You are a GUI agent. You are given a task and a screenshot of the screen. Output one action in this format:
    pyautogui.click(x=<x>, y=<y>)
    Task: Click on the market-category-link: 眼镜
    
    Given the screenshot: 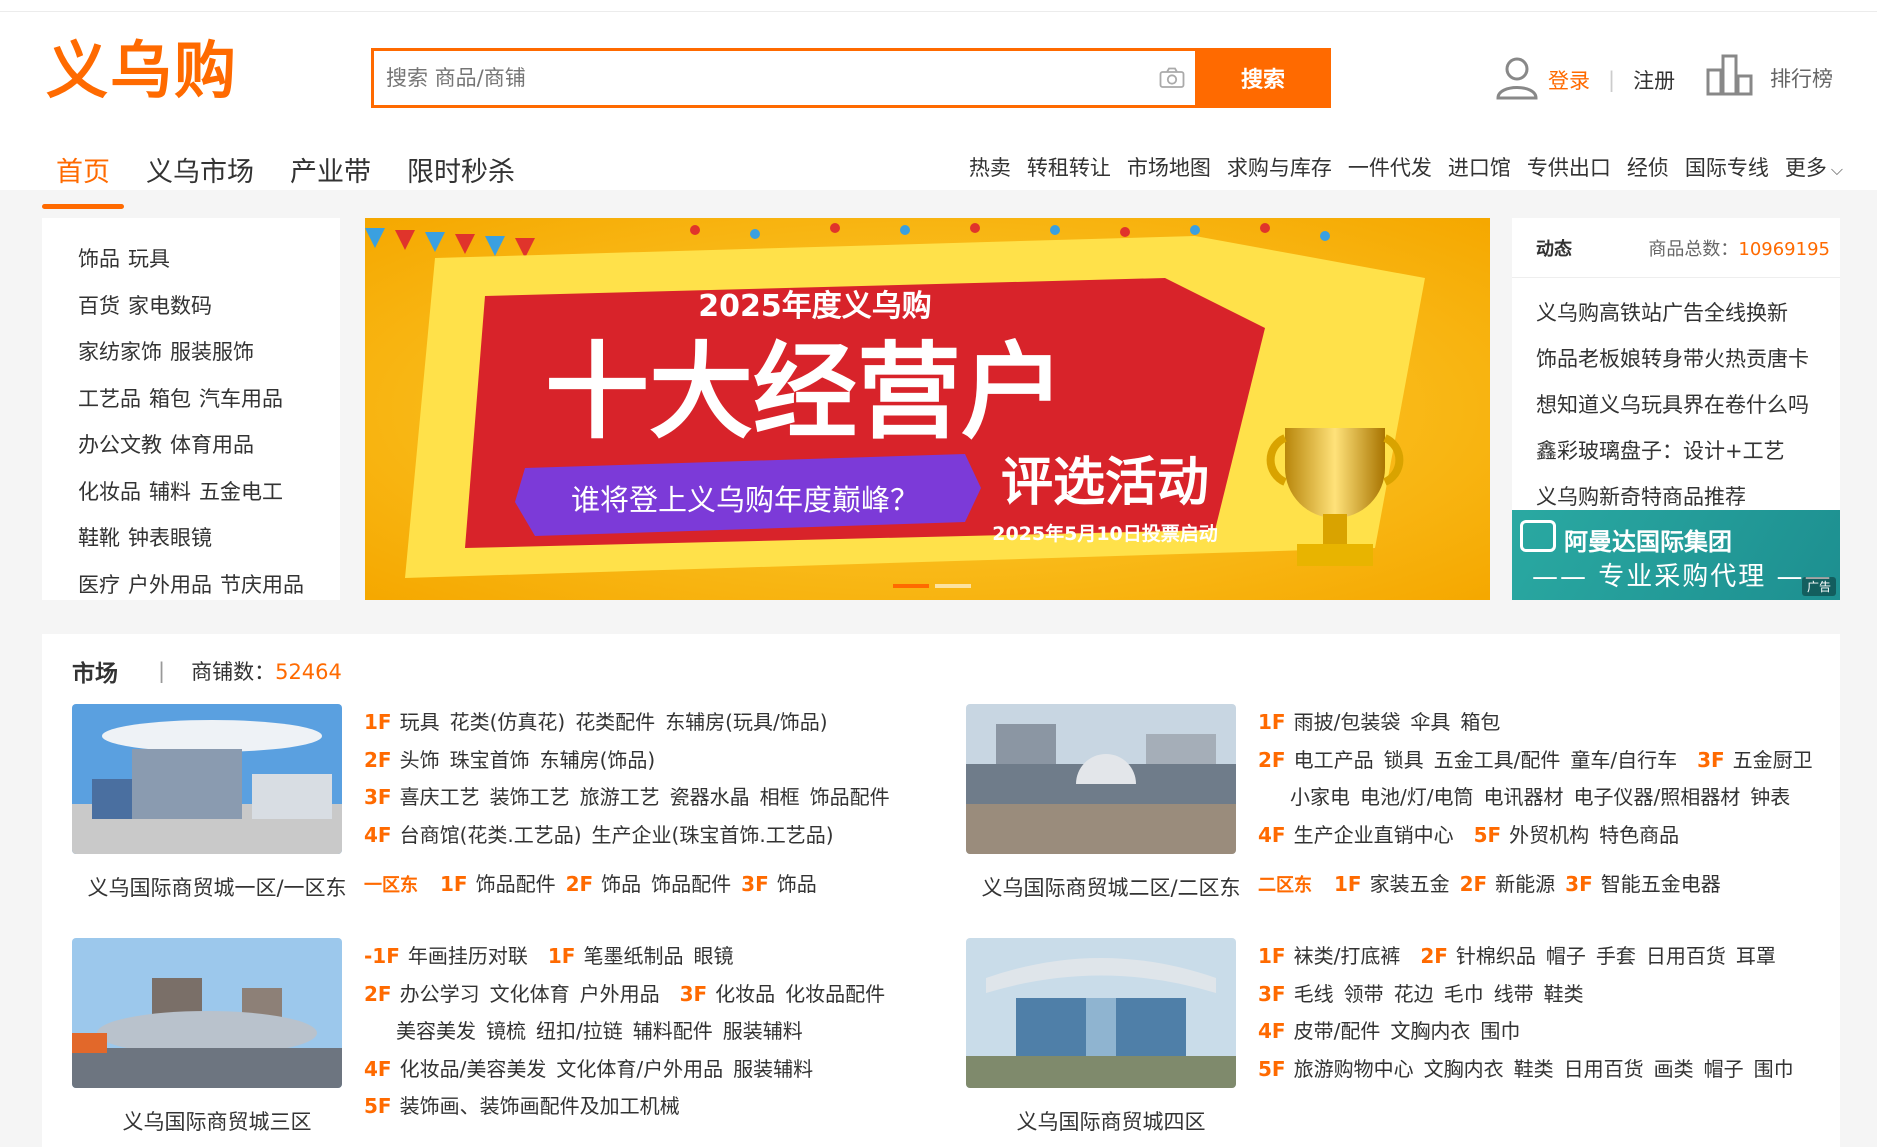 What is the action you would take?
    pyautogui.click(x=713, y=956)
    